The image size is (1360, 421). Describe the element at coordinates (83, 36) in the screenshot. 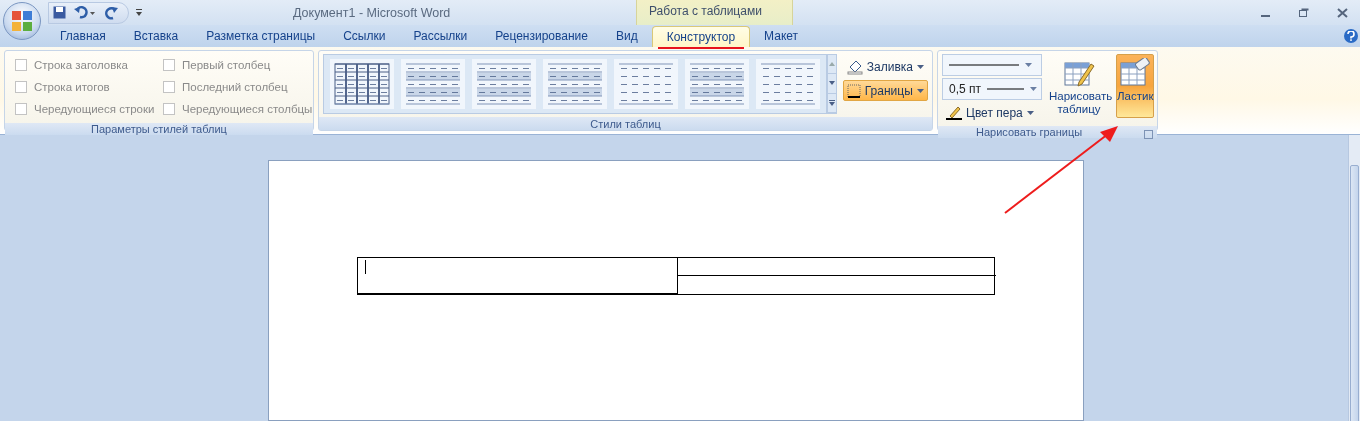

I see `ribbon-tab: Главная` at that location.